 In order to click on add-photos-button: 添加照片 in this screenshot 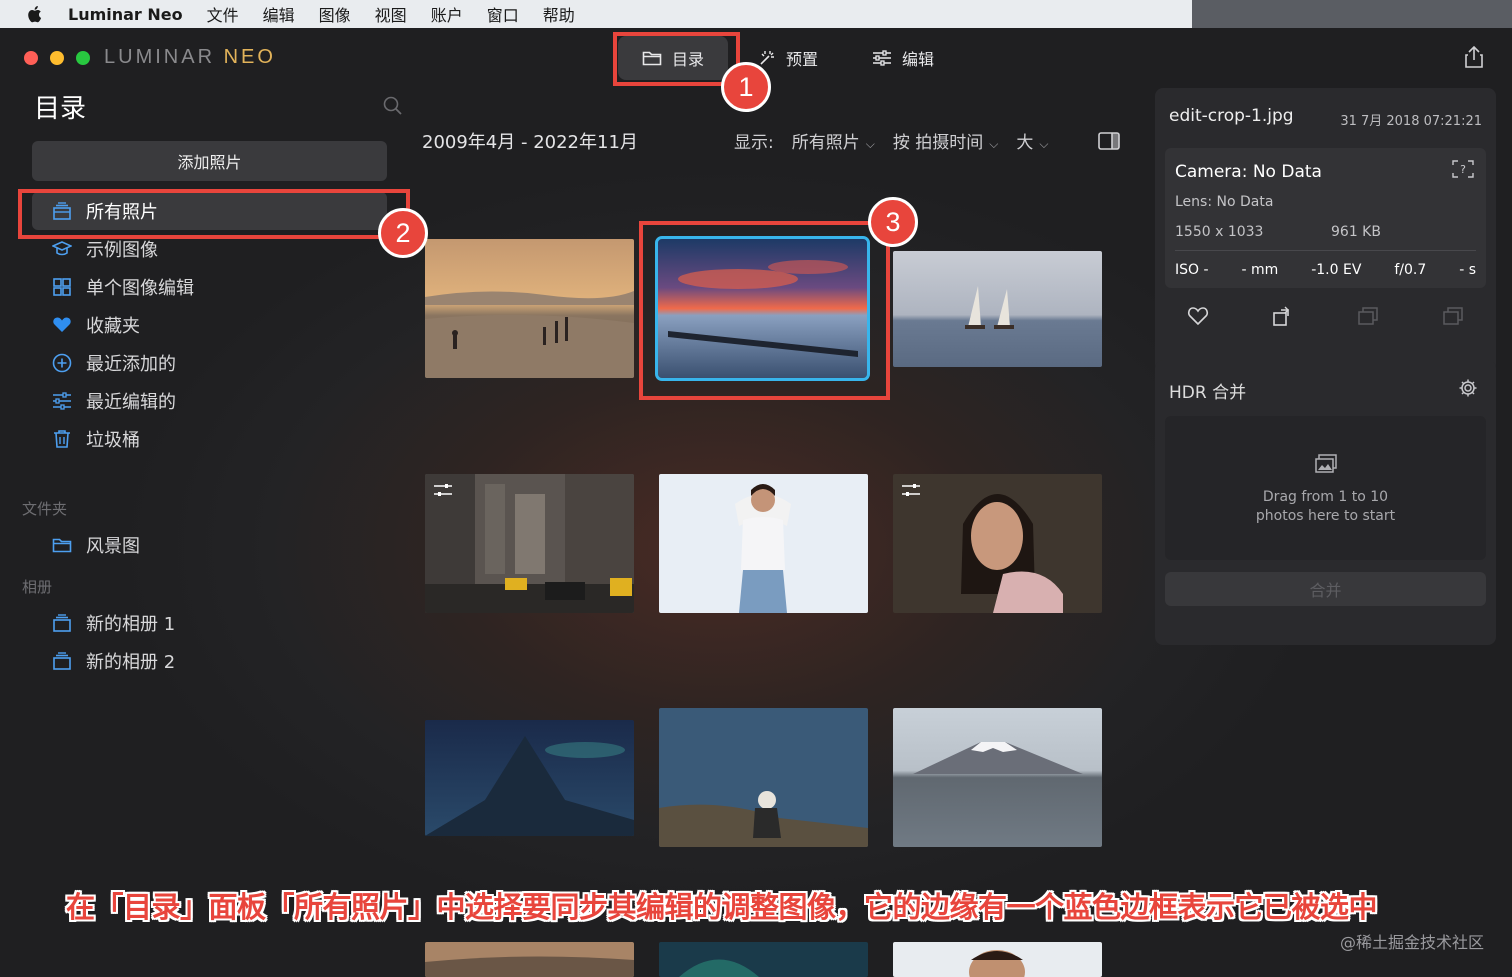, I will do `click(209, 161)`.